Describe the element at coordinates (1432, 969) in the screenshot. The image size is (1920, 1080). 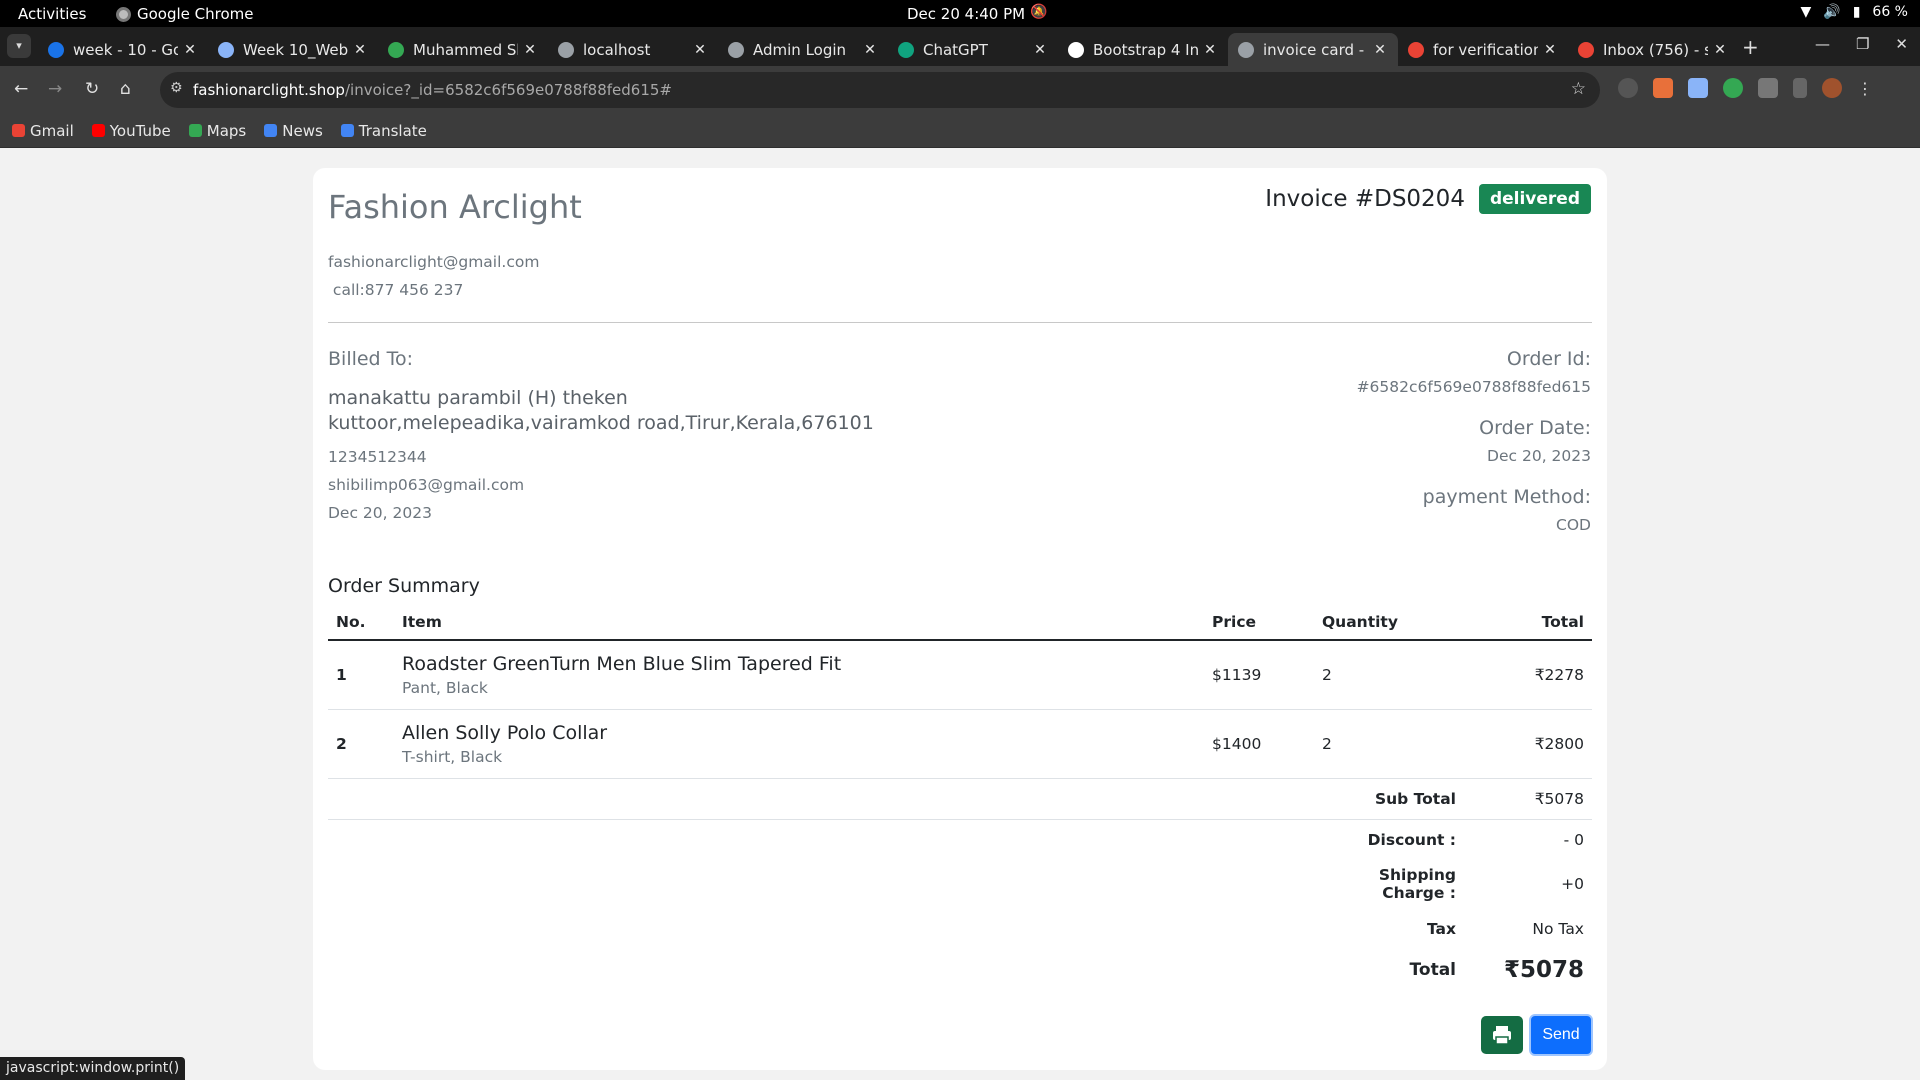
I see `total-label: Total` at that location.